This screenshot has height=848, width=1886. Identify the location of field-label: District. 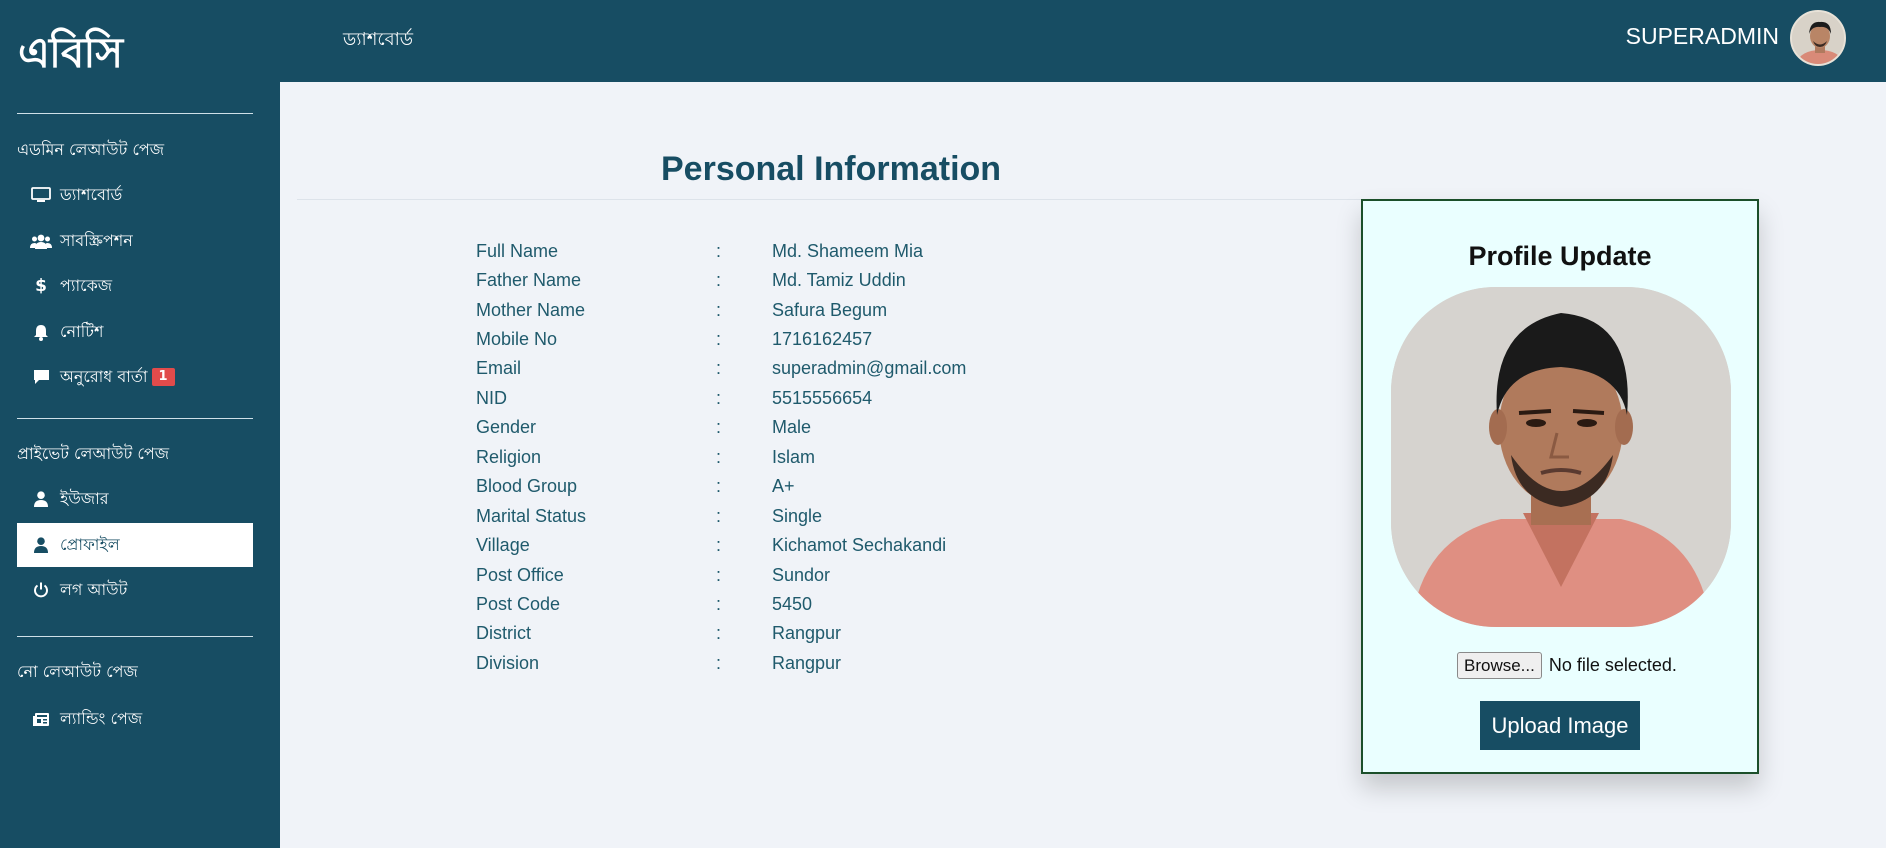
(503, 633).